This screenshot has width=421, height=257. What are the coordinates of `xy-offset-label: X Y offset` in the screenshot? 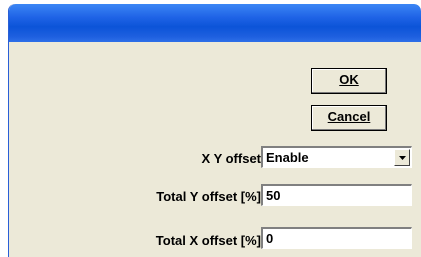 It's located at (231, 158).